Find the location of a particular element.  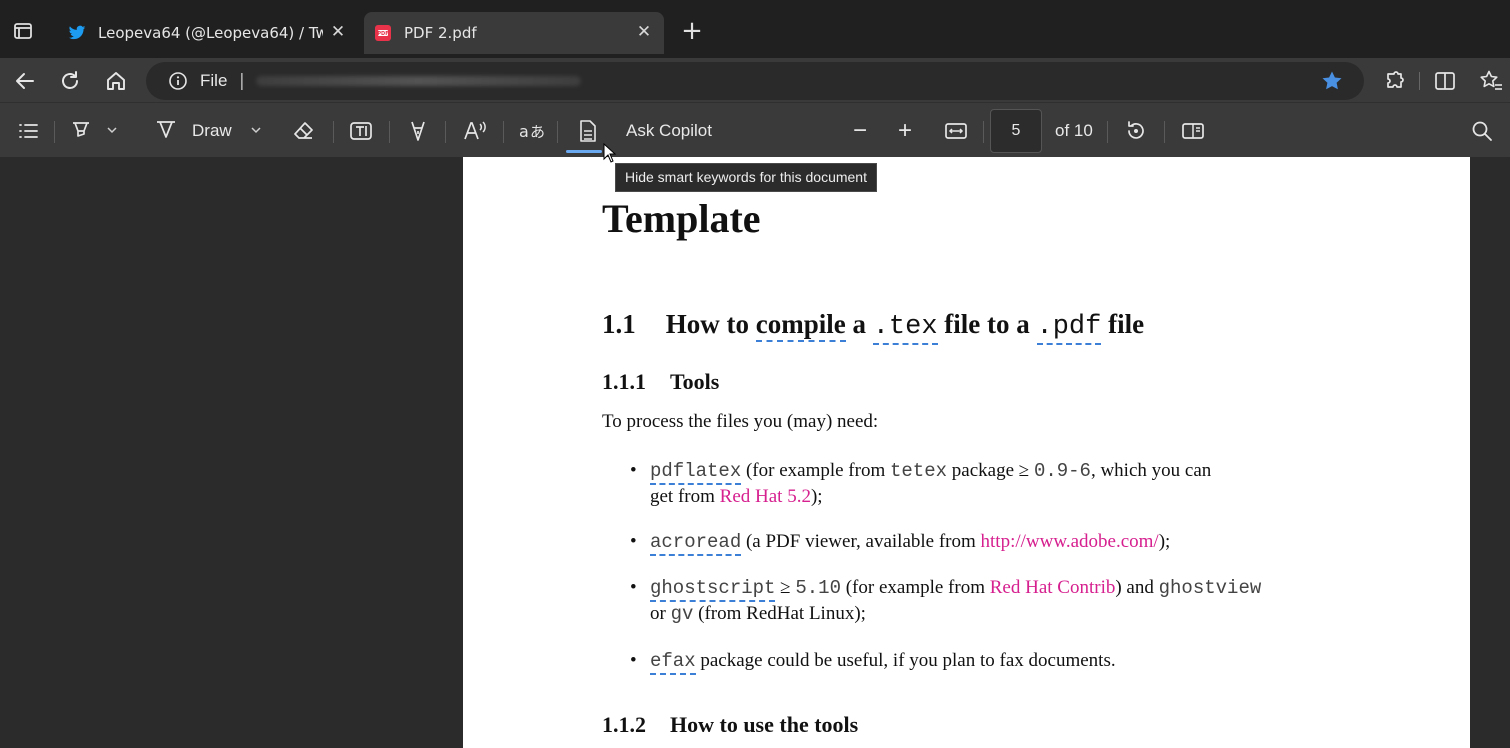

page-total-label: of 10 is located at coordinates (1074, 130).